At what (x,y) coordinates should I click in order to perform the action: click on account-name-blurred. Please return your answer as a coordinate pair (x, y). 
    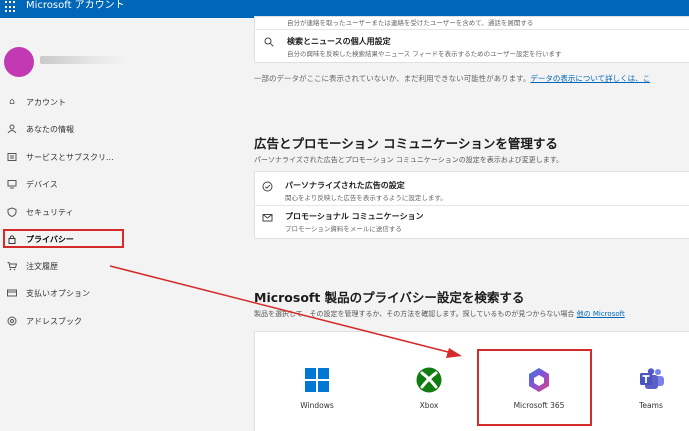
    Looking at the image, I should click on (83, 60).